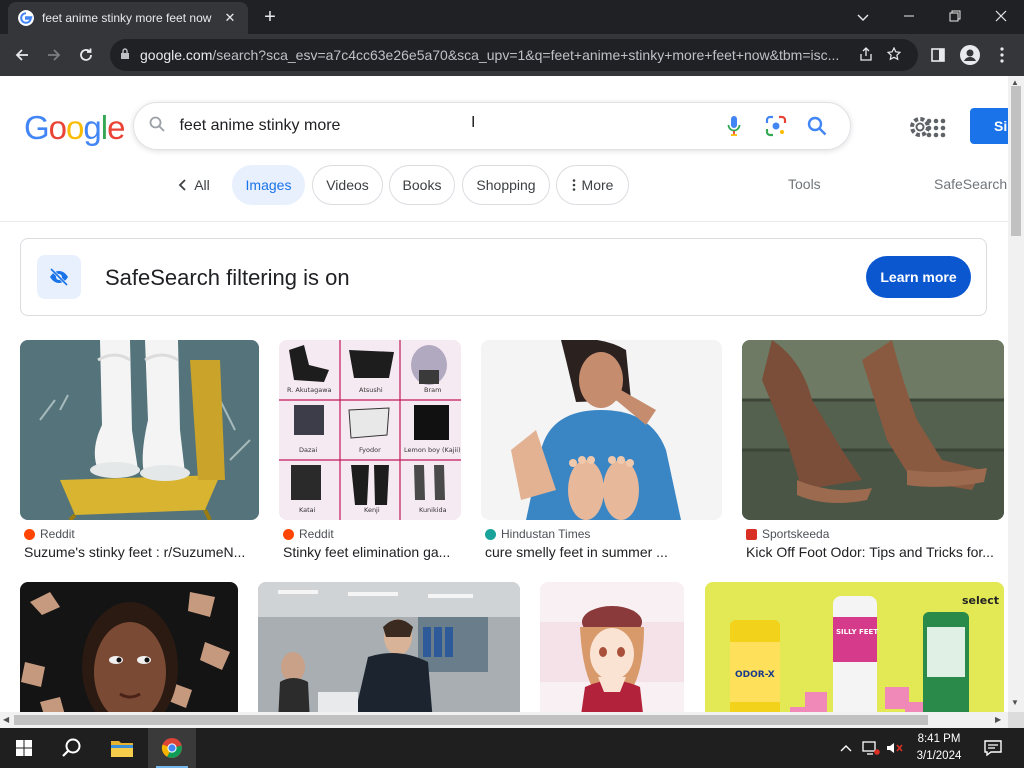  Describe the element at coordinates (49, 534) in the screenshot. I see `result-source-1: Reddit` at that location.